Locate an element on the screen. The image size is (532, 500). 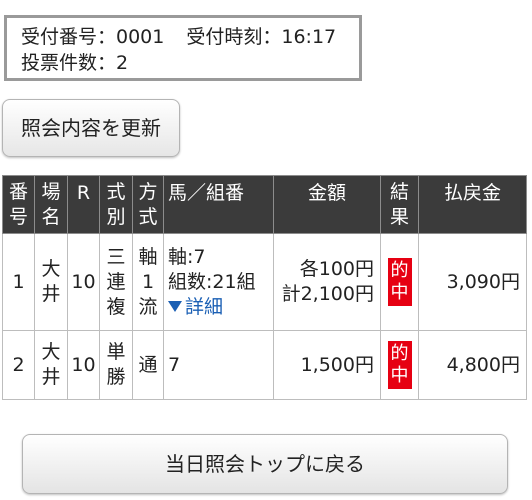
combo-count: 組数:21組 is located at coordinates (212, 281).